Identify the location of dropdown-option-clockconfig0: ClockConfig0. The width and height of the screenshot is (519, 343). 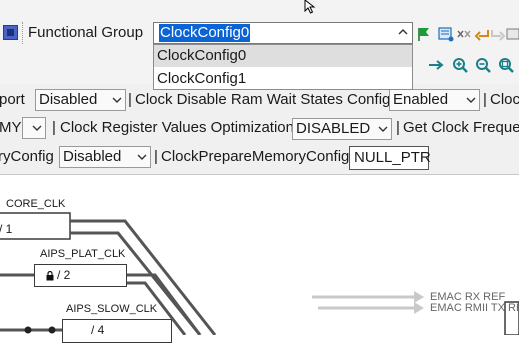
(283, 56).